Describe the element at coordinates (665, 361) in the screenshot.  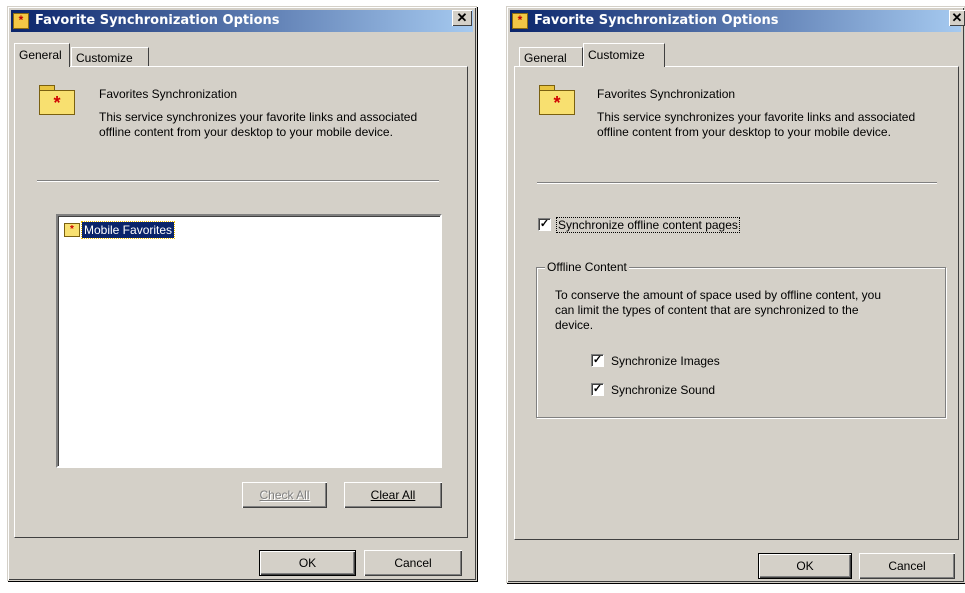
I see `sync-images-label: Synchronize Images` at that location.